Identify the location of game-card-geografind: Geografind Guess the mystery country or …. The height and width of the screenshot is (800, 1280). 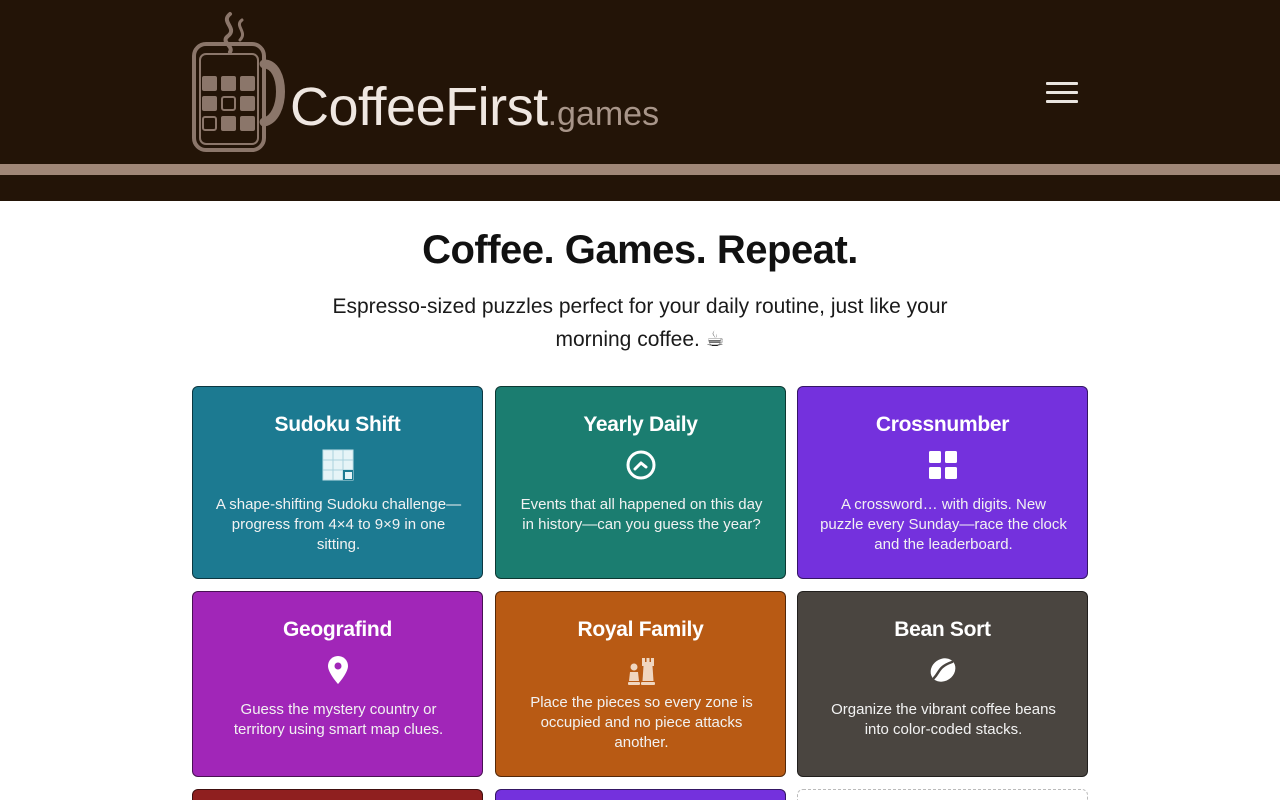
(337, 684).